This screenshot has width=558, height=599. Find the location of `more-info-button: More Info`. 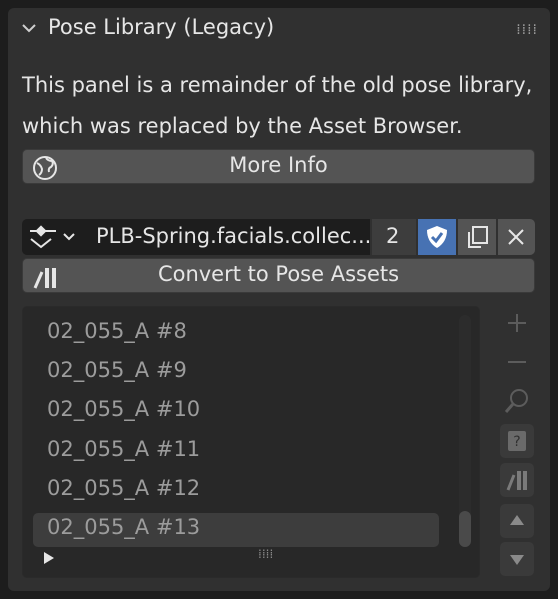

more-info-button: More Info is located at coordinates (278, 166).